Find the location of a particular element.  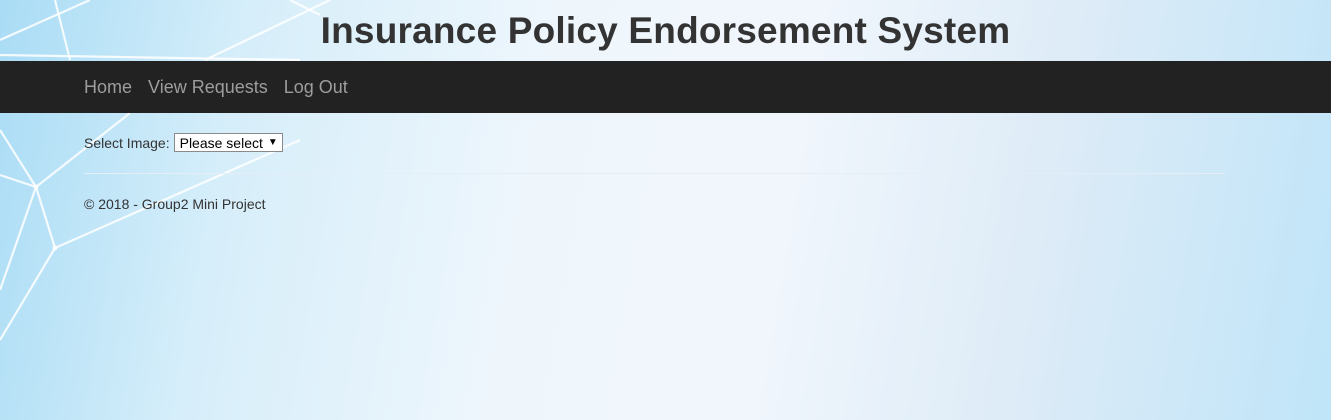

footer-divider is located at coordinates (654, 173).